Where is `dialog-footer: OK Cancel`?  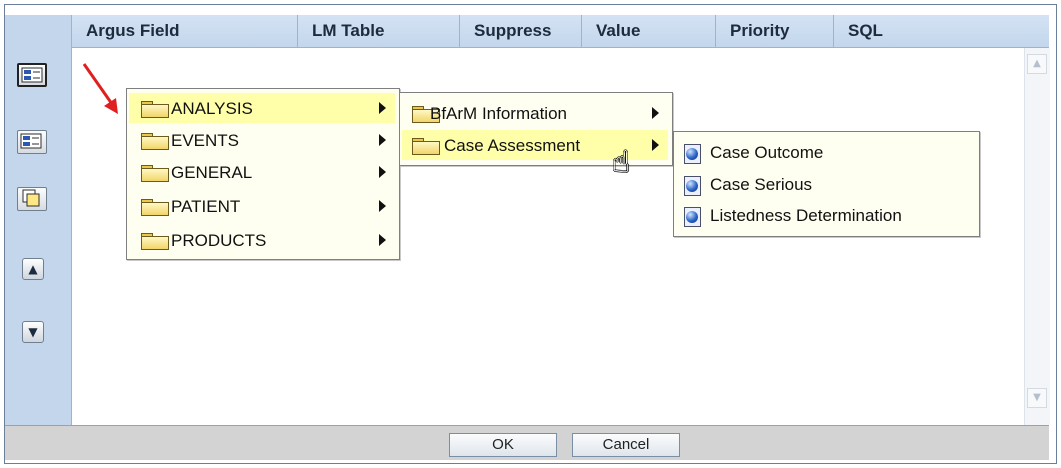
dialog-footer: OK Cancel is located at coordinates (527, 442).